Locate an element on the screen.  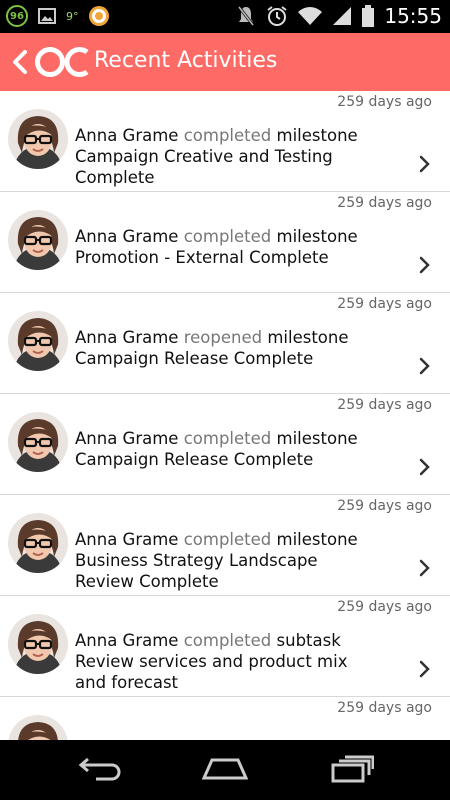
image-icon is located at coordinates (47, 16).